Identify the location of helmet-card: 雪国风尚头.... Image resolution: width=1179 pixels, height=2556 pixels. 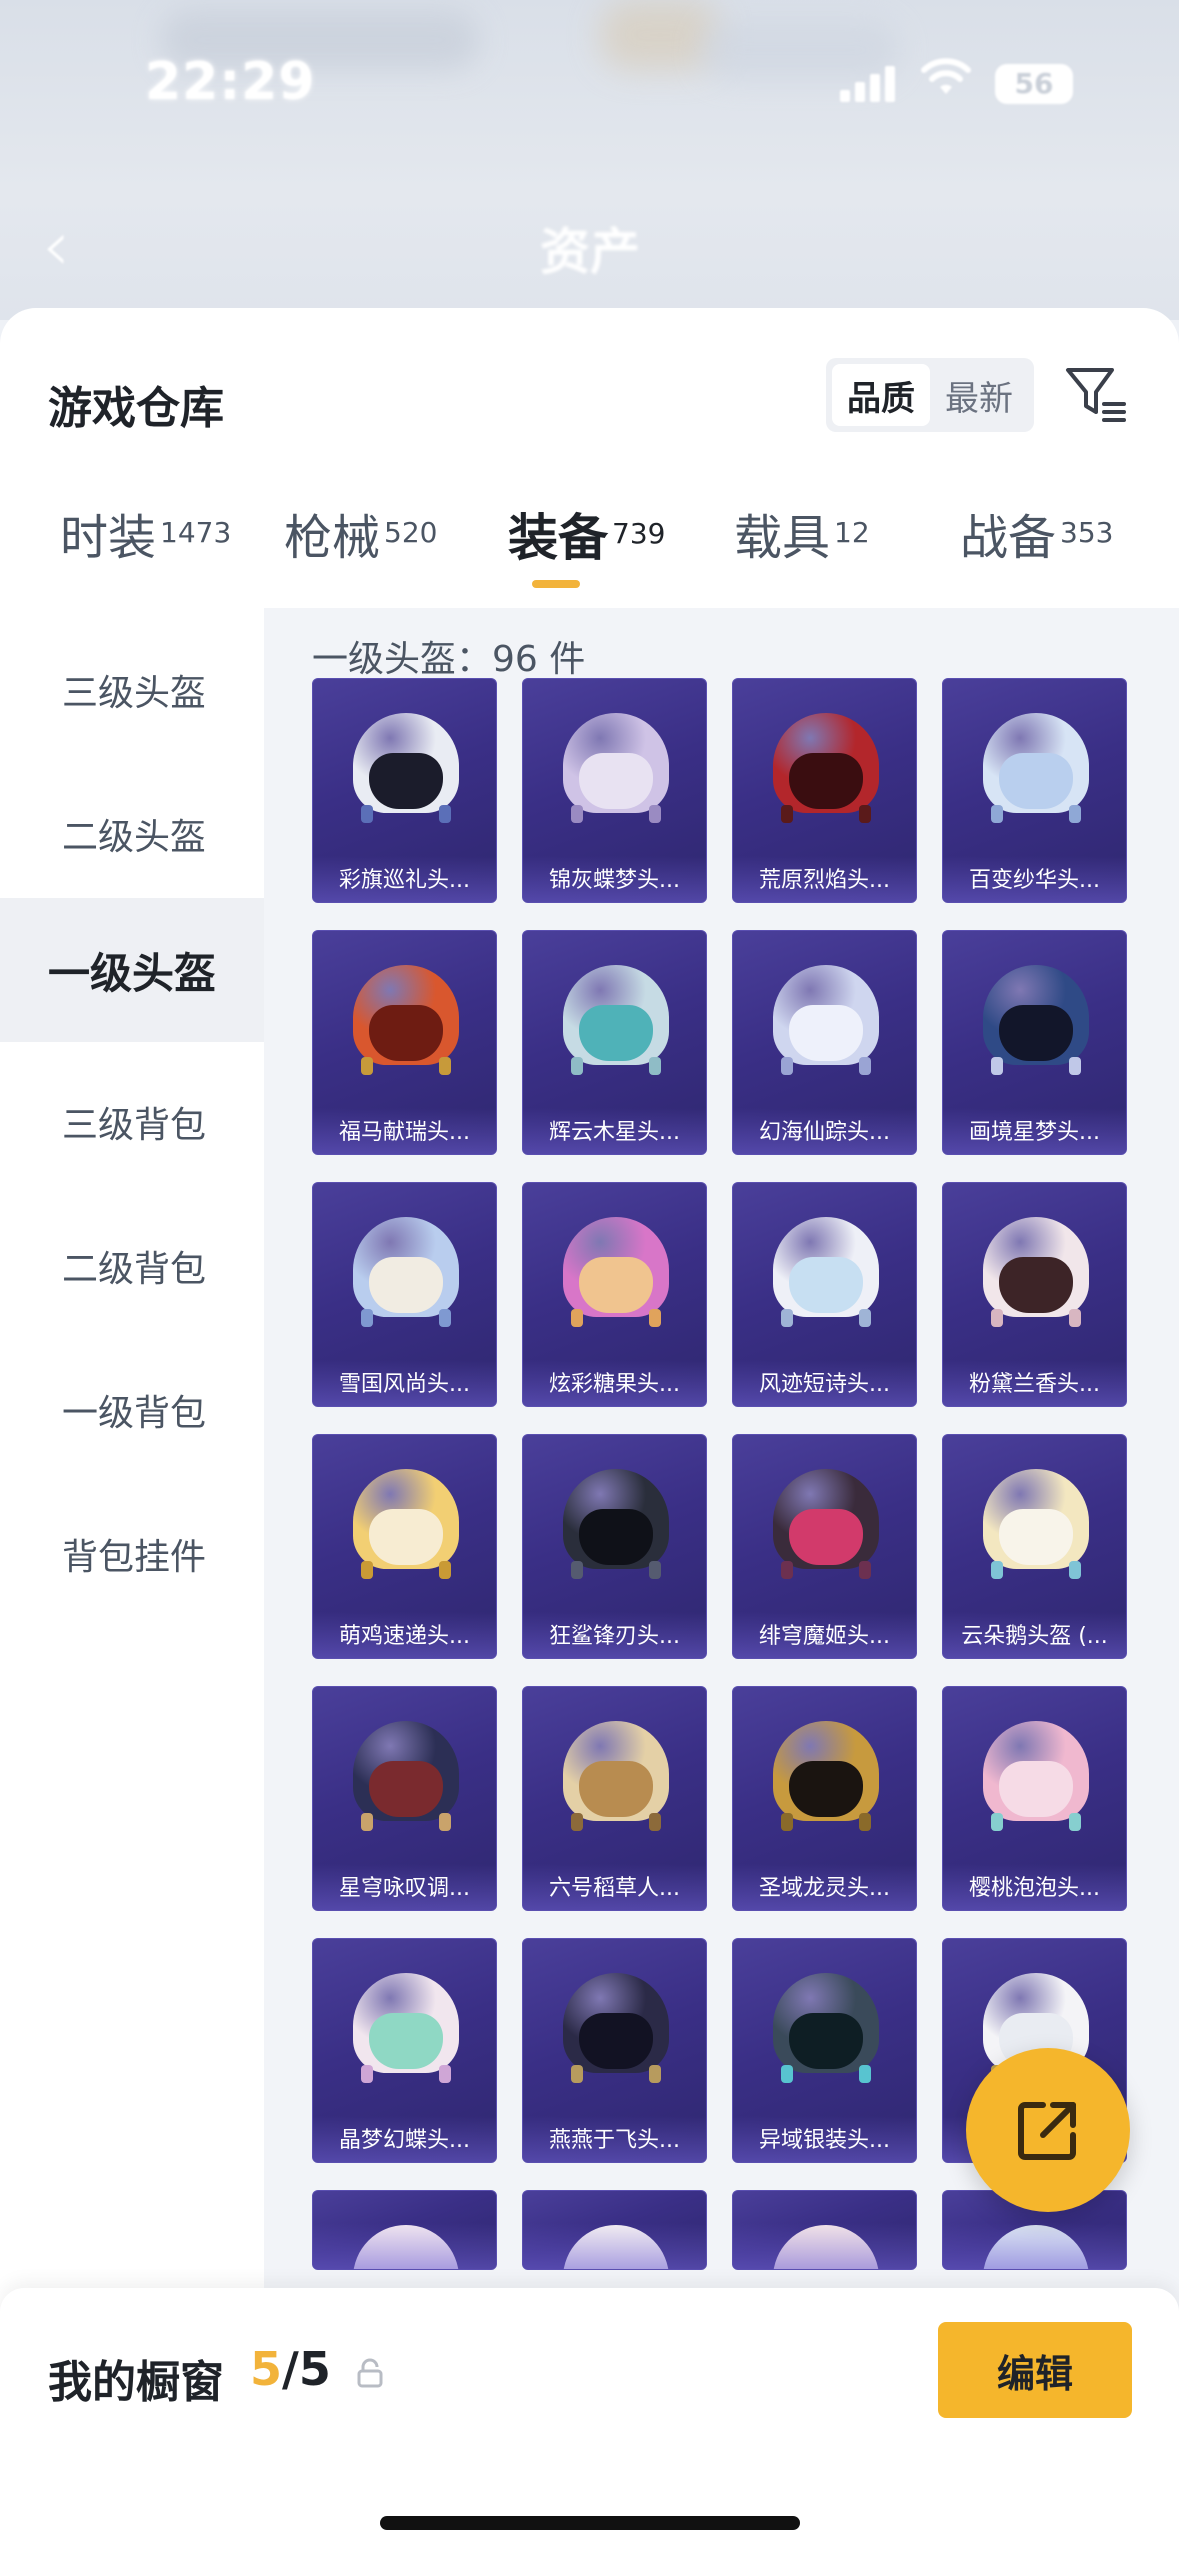
(404, 1294).